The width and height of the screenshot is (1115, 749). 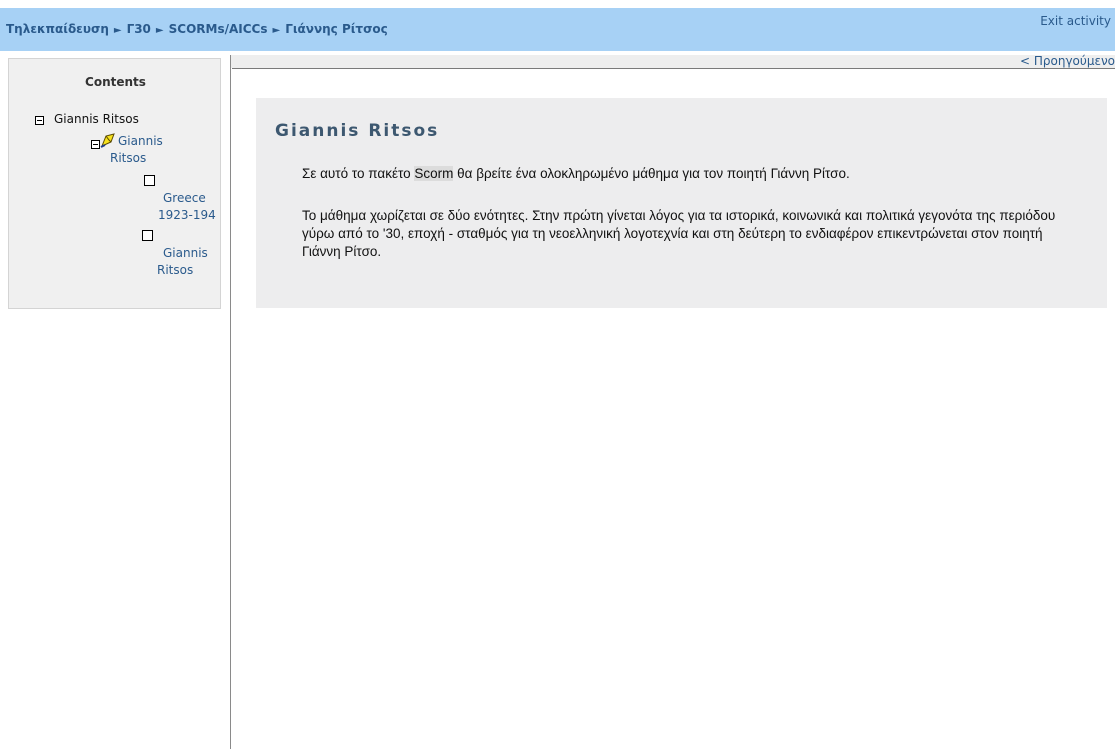 I want to click on breadcrumb-activity-link: Γιάννης Ρίτσος, so click(x=336, y=29).